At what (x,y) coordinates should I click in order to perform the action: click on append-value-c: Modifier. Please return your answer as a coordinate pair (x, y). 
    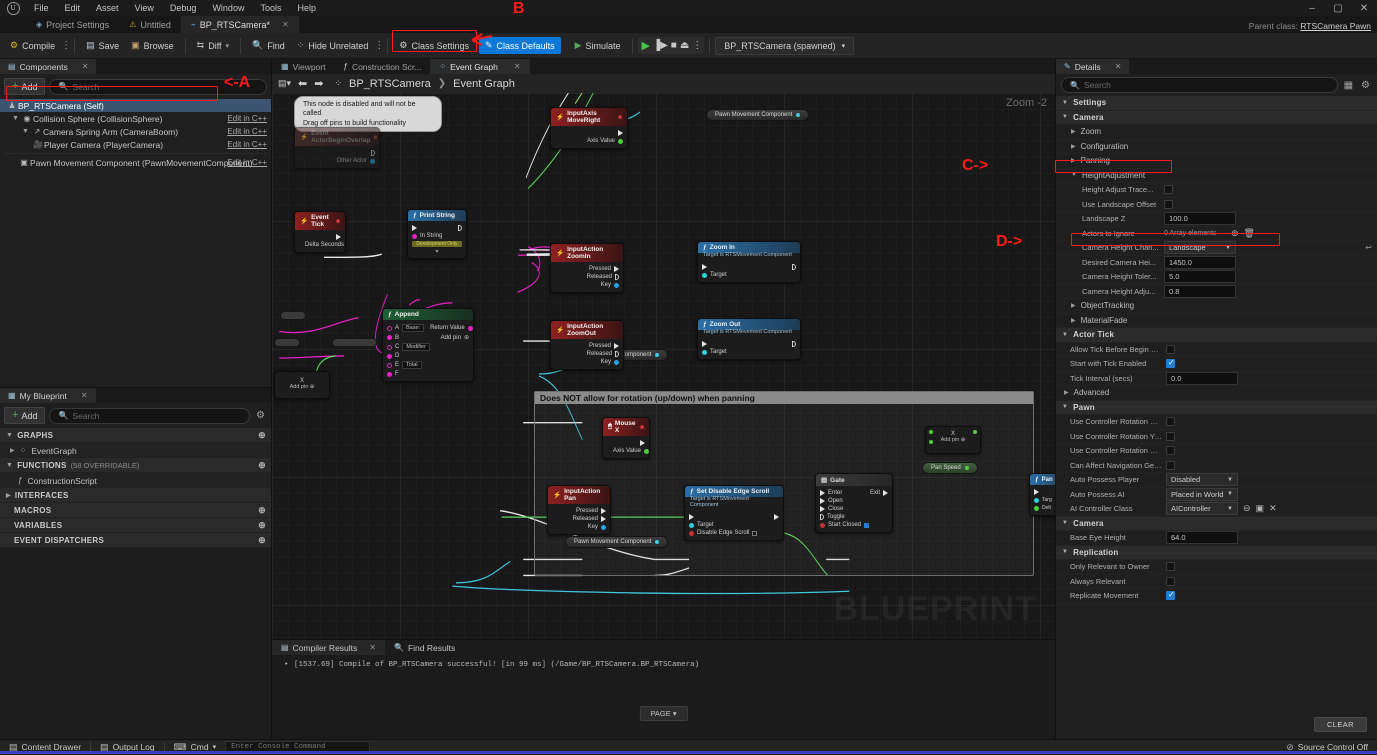
    Looking at the image, I should click on (416, 347).